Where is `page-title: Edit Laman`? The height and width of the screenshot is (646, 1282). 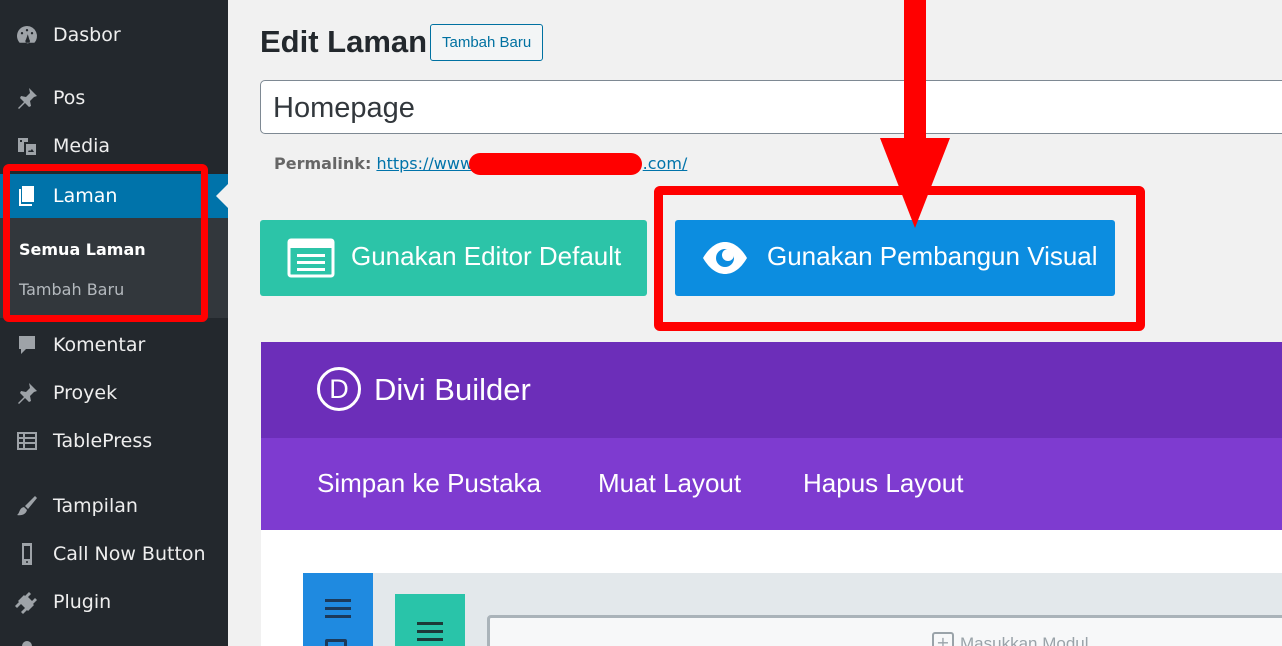 page-title: Edit Laman is located at coordinates (344, 41).